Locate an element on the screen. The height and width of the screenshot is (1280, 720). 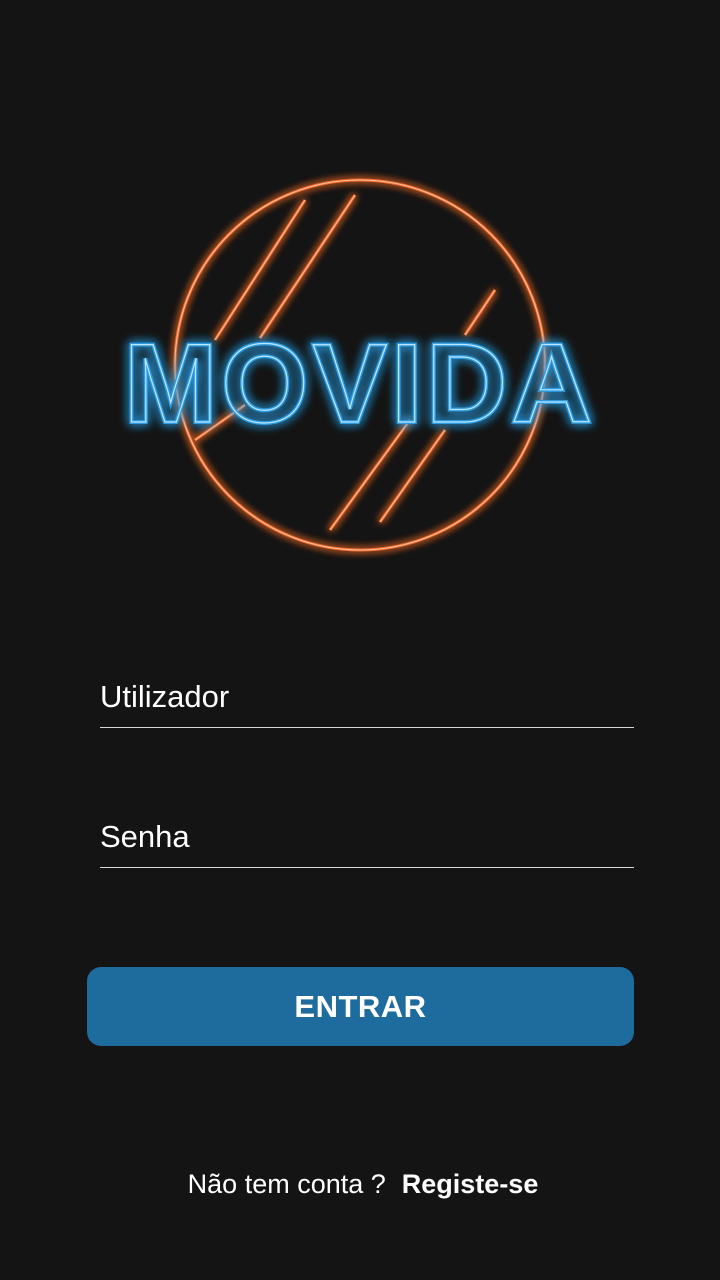
register-link: Registe-se is located at coordinates (470, 1184).